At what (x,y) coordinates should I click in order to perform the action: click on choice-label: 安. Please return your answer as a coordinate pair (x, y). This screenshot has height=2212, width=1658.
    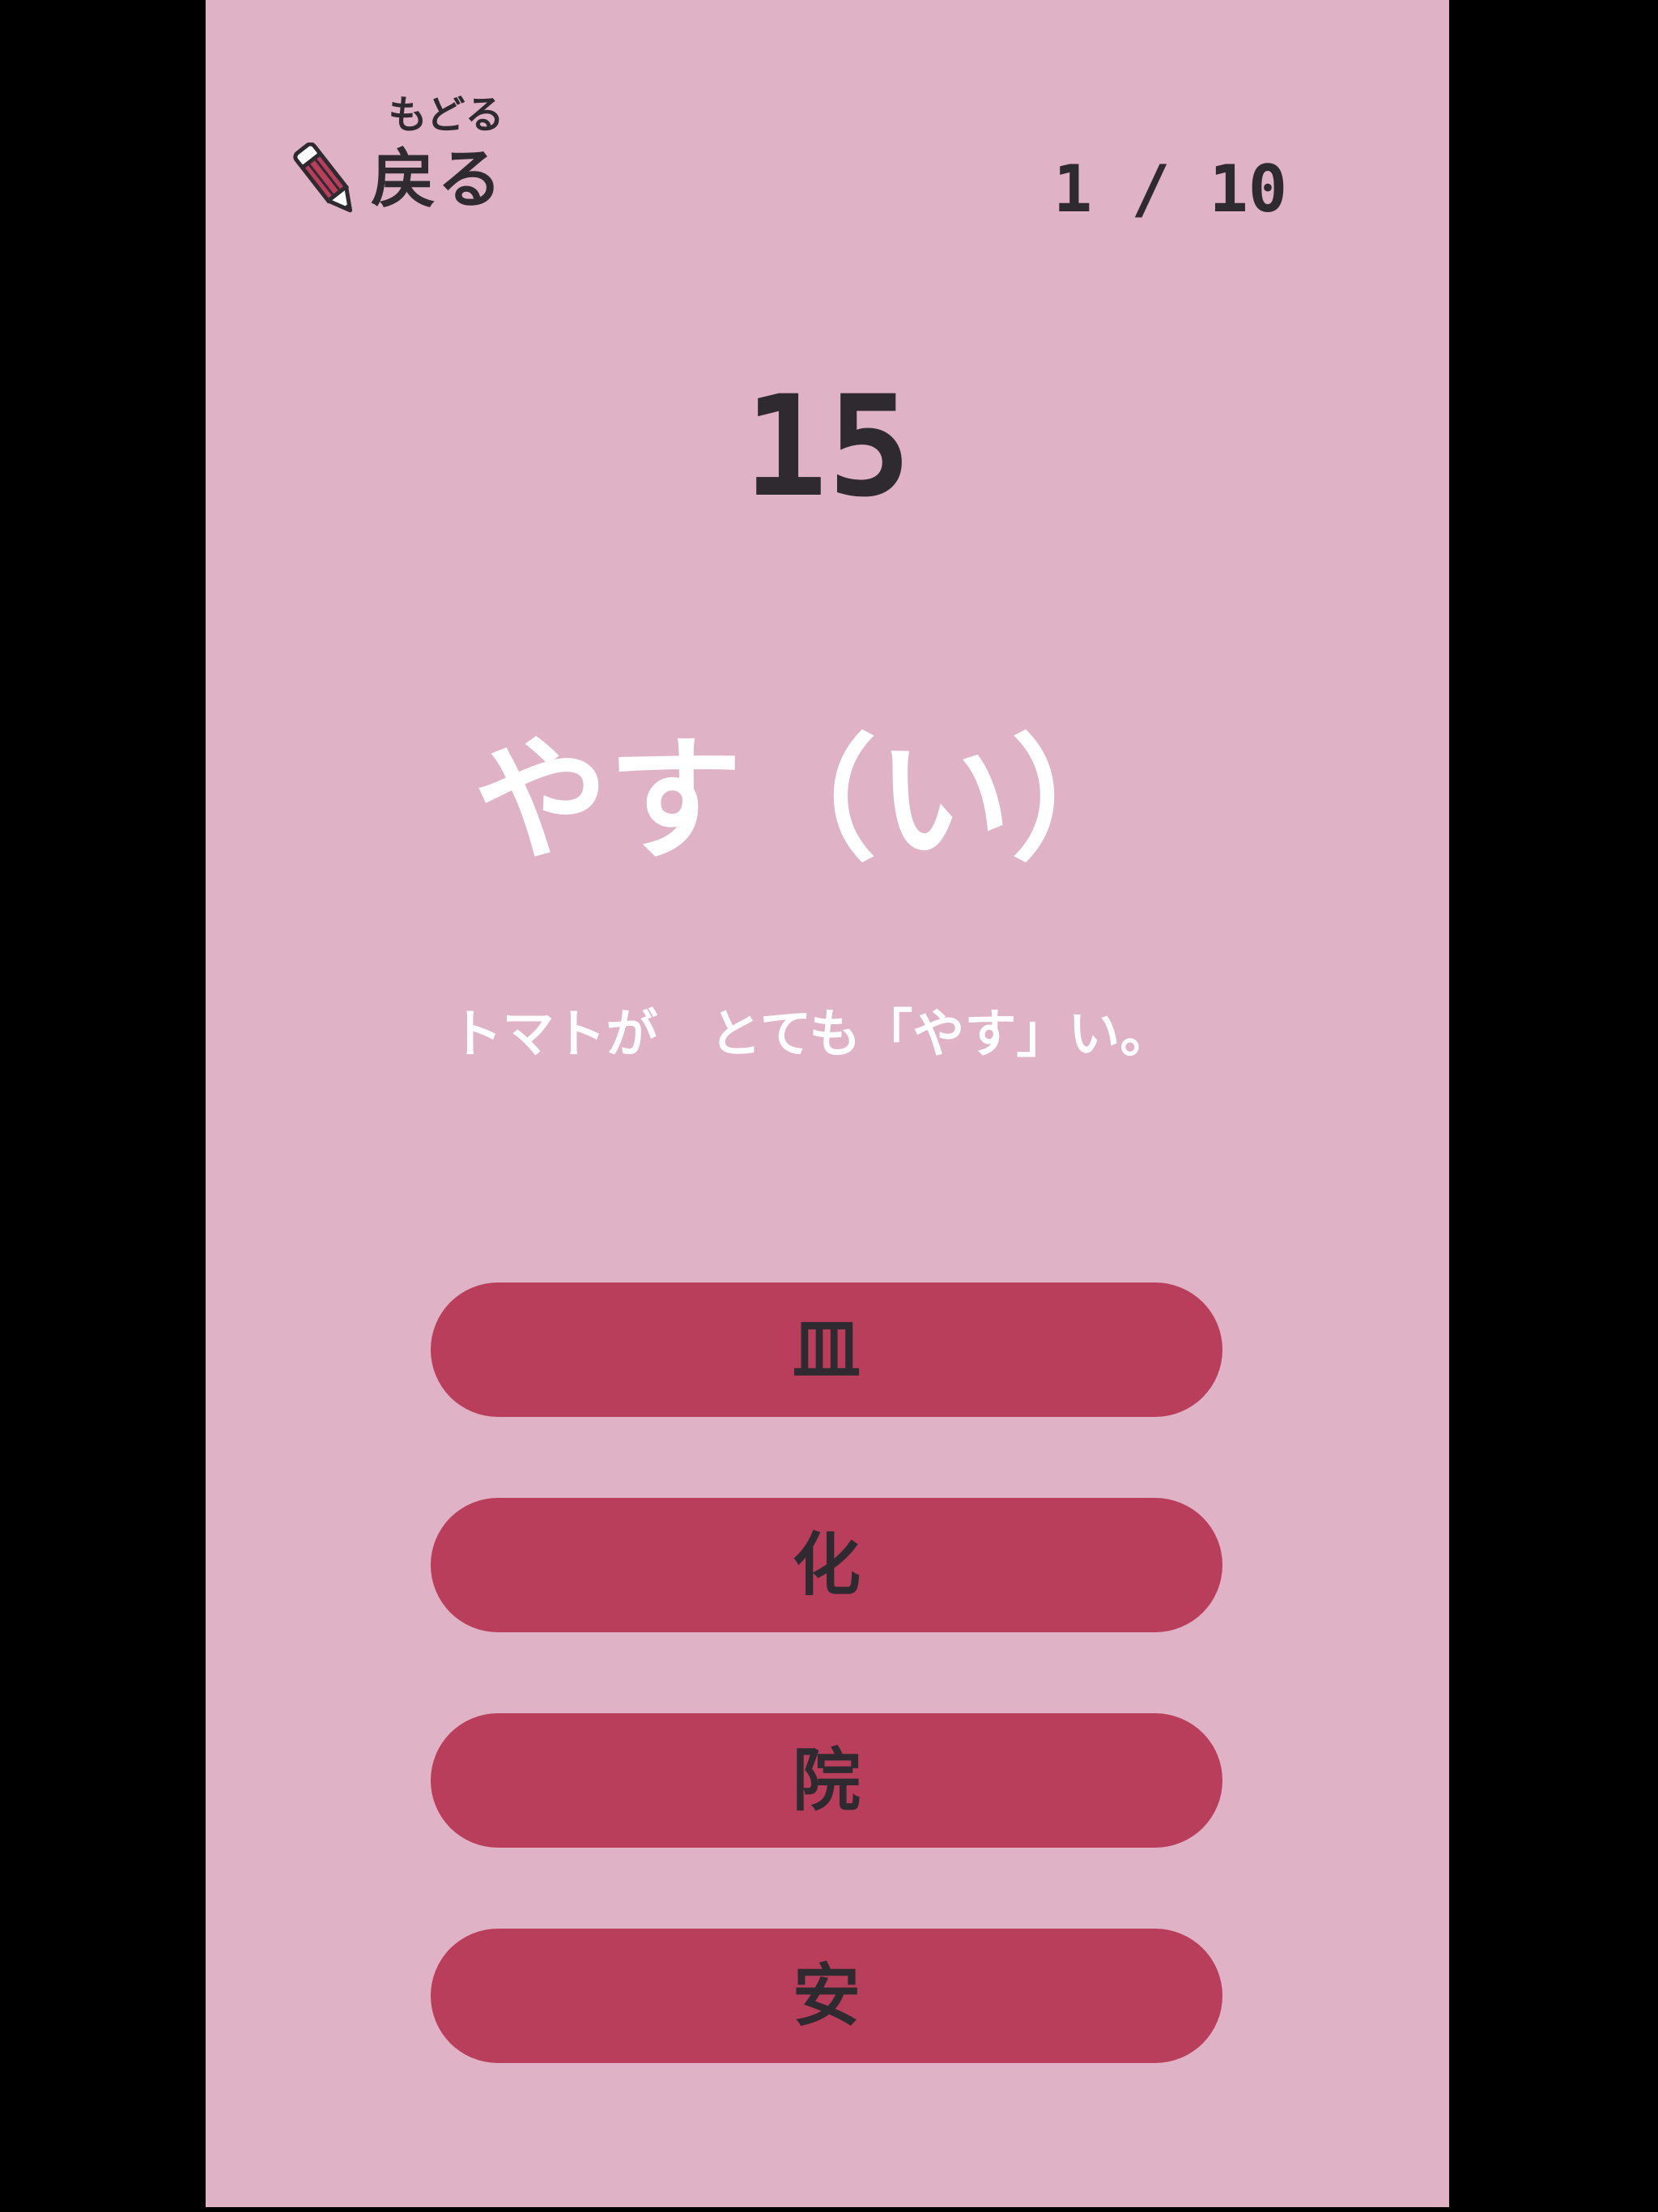
    Looking at the image, I should click on (826, 1995).